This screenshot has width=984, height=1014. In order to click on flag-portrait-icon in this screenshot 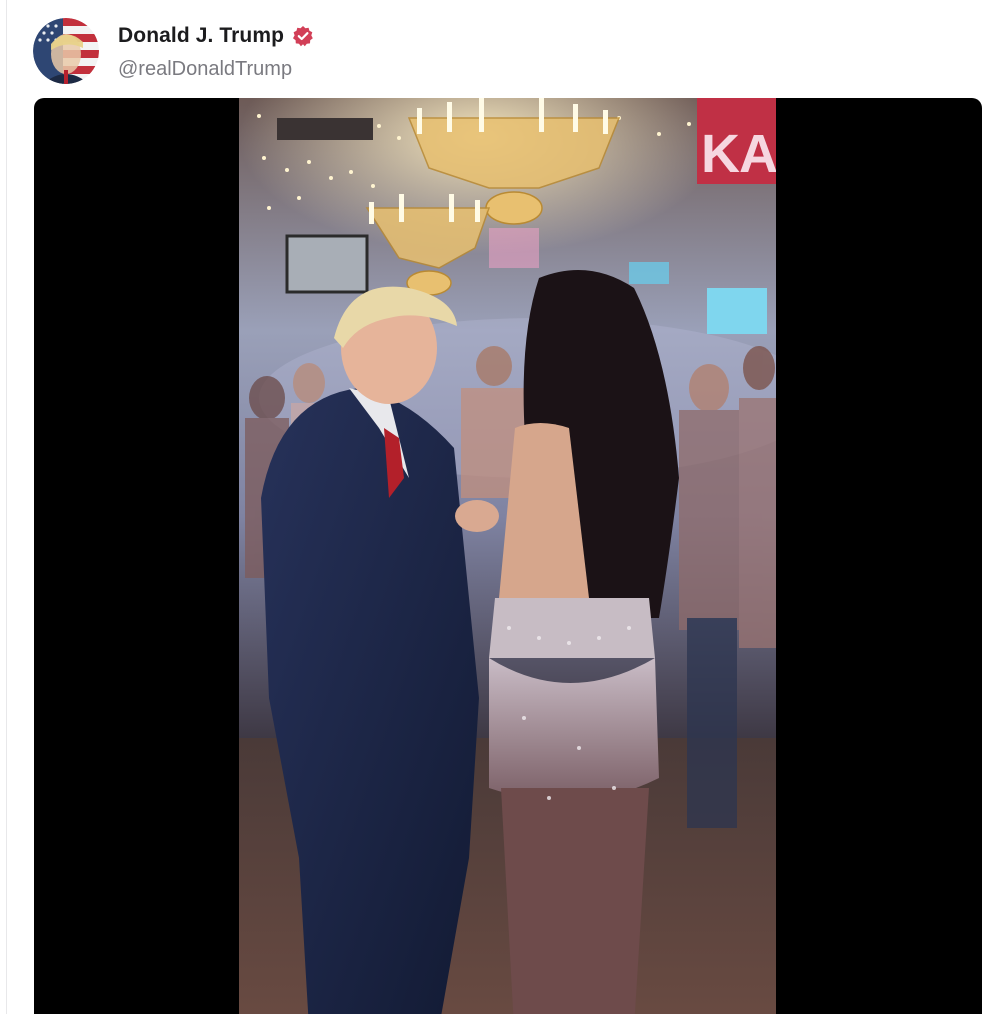, I will do `click(66, 51)`.